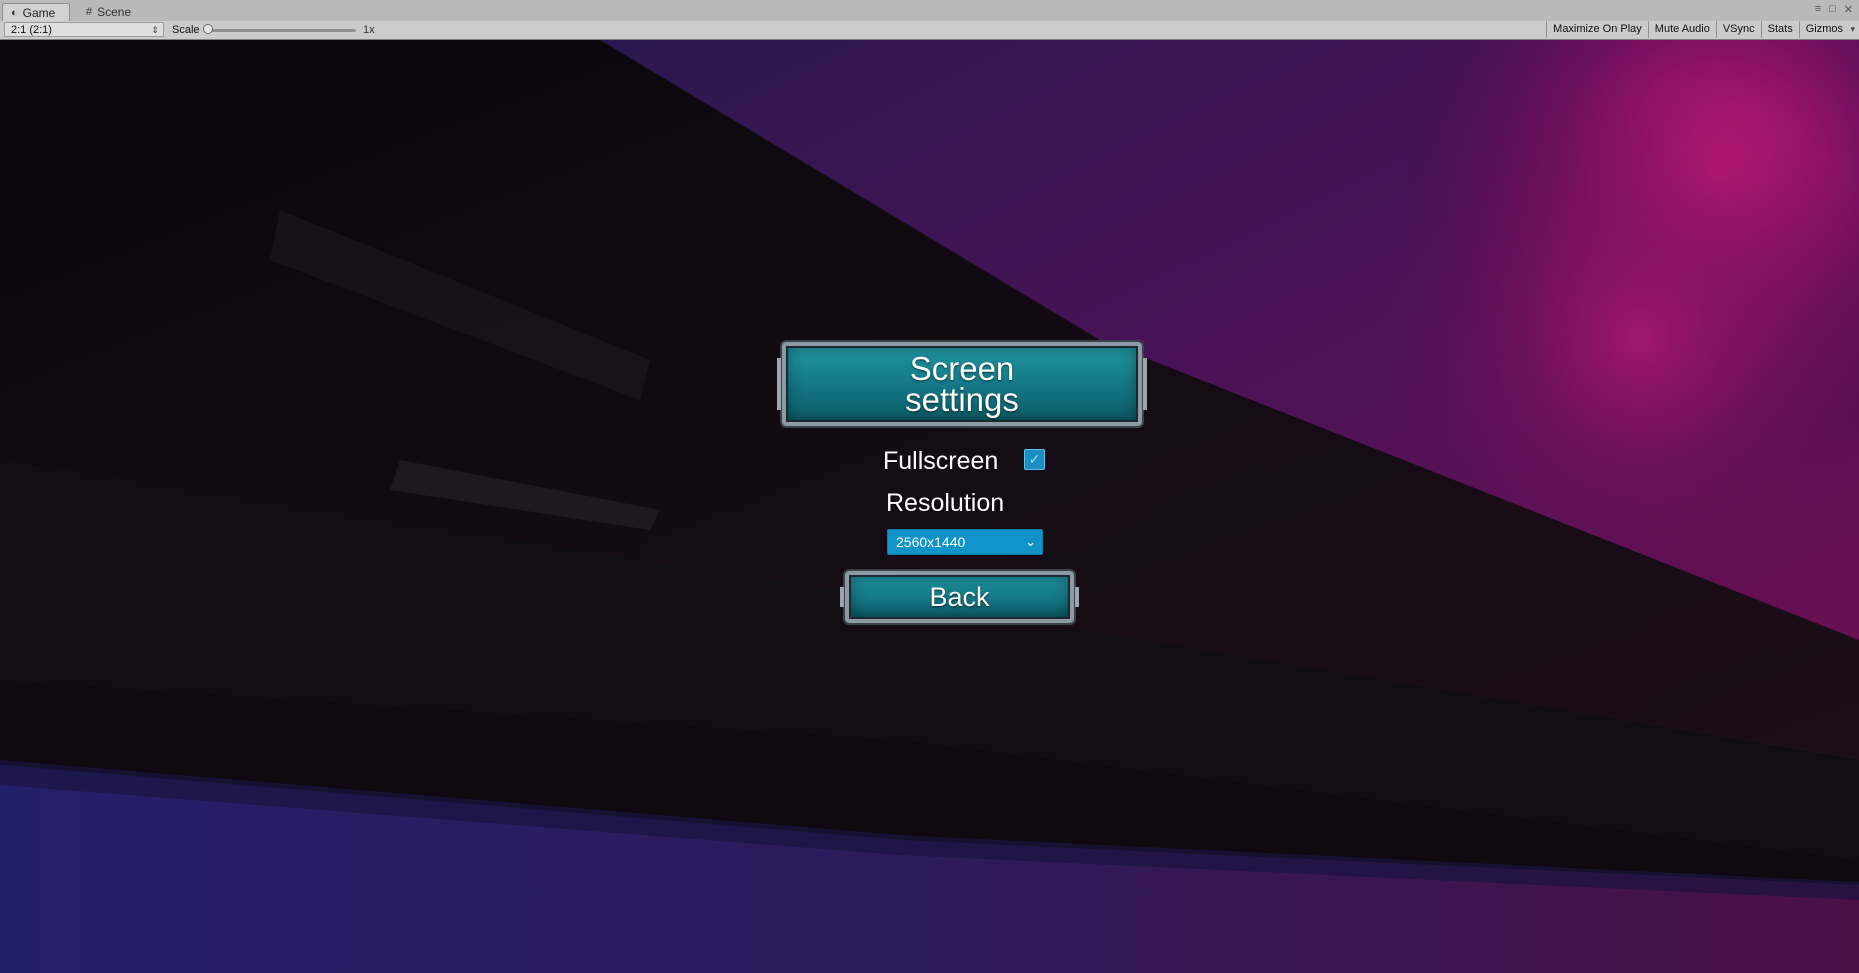 This screenshot has height=973, width=1859. Describe the element at coordinates (1738, 29) in the screenshot. I see `vsync-button: VSync` at that location.